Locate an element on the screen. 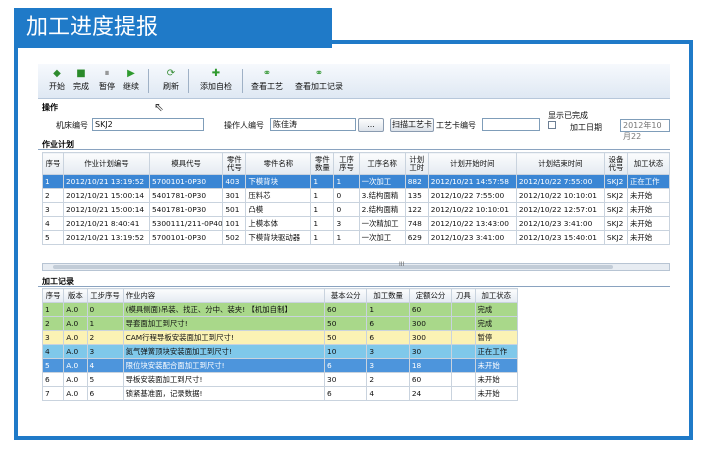 The image size is (707, 451). machine-input: SKJ2 is located at coordinates (148, 124).